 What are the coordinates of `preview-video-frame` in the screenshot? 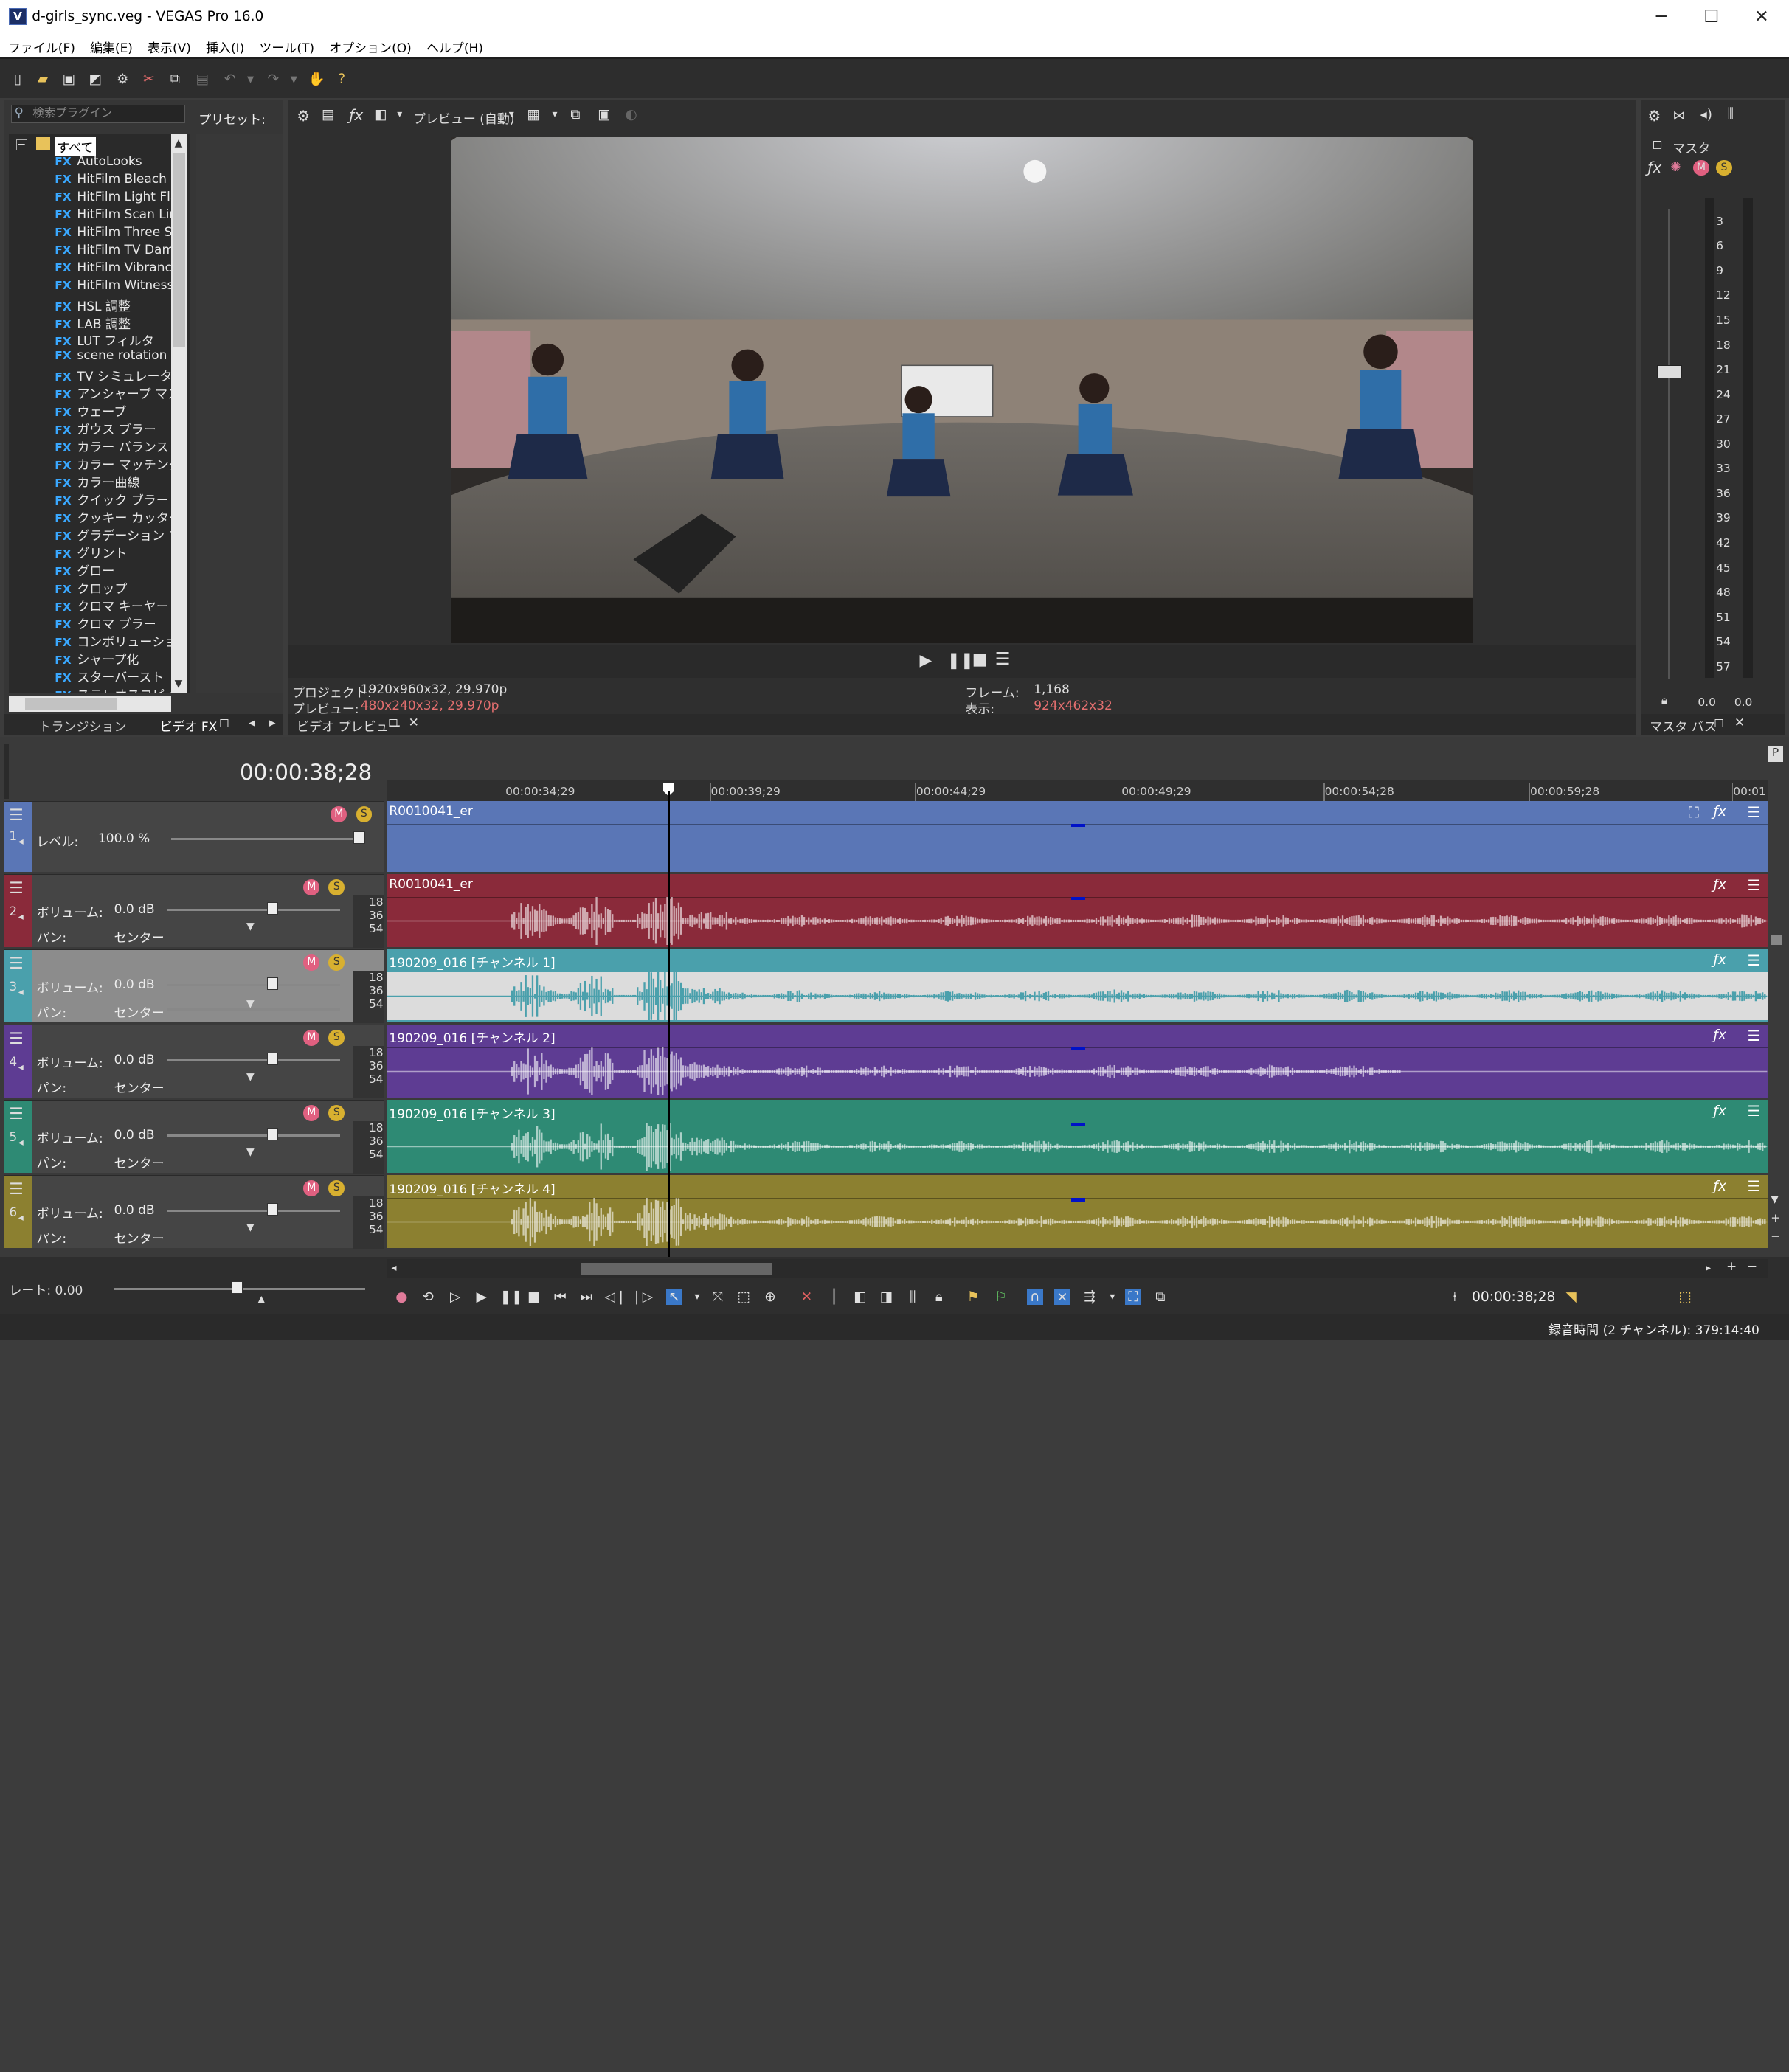 It's located at (961, 390).